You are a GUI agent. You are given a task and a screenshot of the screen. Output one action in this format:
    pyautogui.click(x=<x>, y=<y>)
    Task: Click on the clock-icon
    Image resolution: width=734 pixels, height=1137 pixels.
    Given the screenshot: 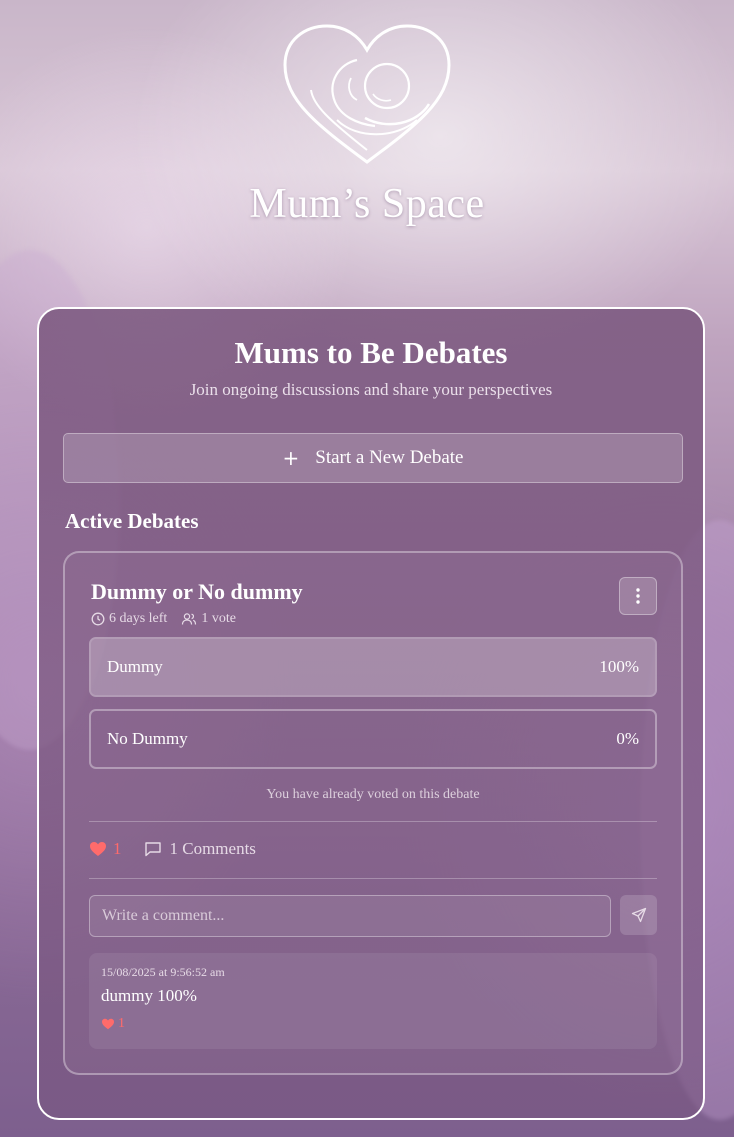 What is the action you would take?
    pyautogui.click(x=98, y=619)
    